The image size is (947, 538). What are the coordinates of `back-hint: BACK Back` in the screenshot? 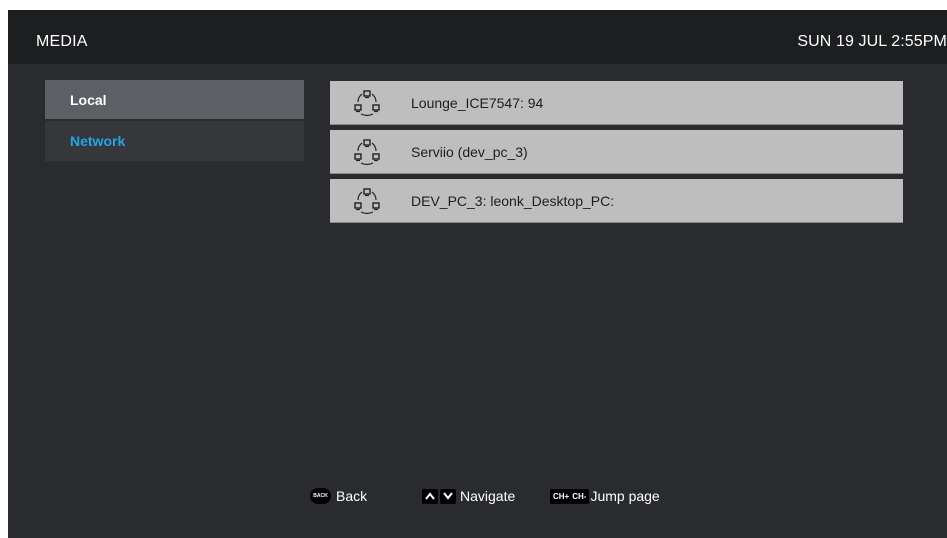 It's located at (338, 496).